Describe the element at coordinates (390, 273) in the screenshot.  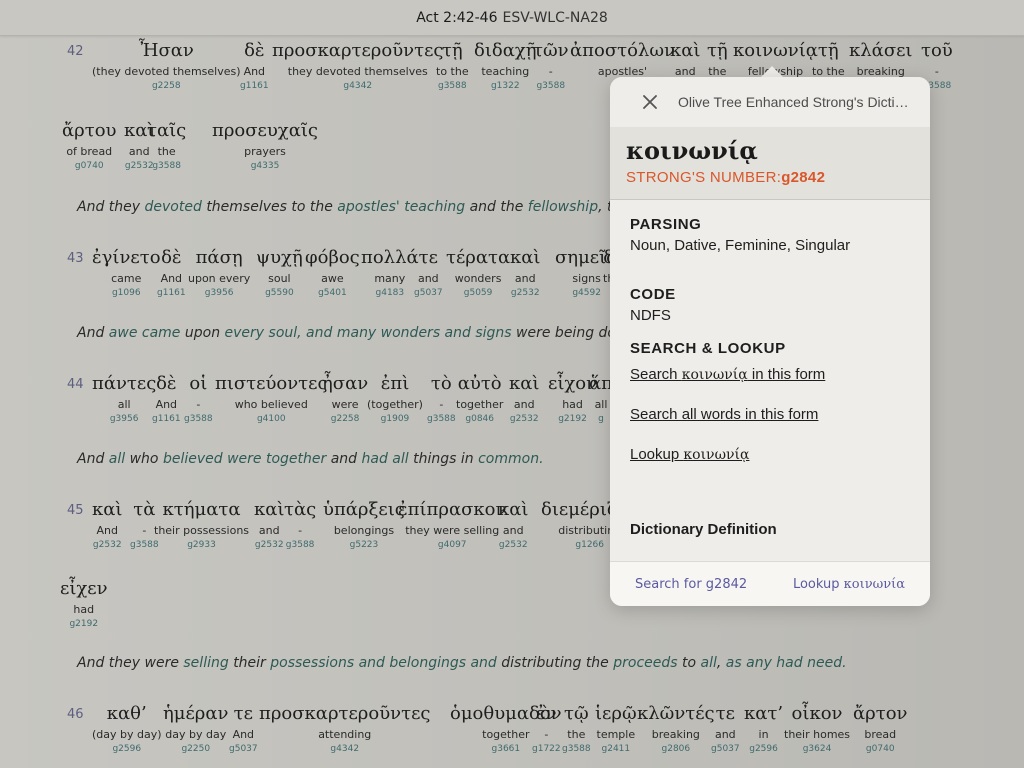
I see `interlinear-word: πολλά many g4183` at that location.